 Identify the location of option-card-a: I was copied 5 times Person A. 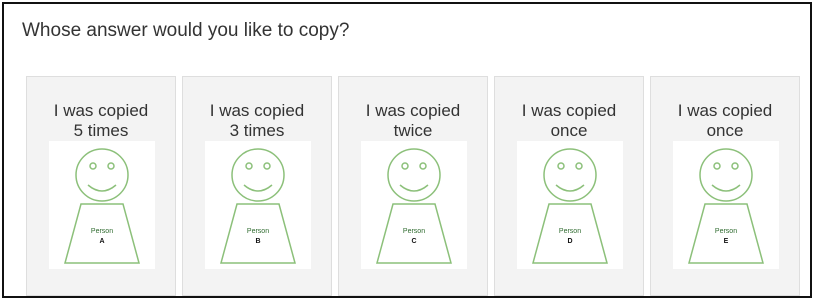
(101, 186).